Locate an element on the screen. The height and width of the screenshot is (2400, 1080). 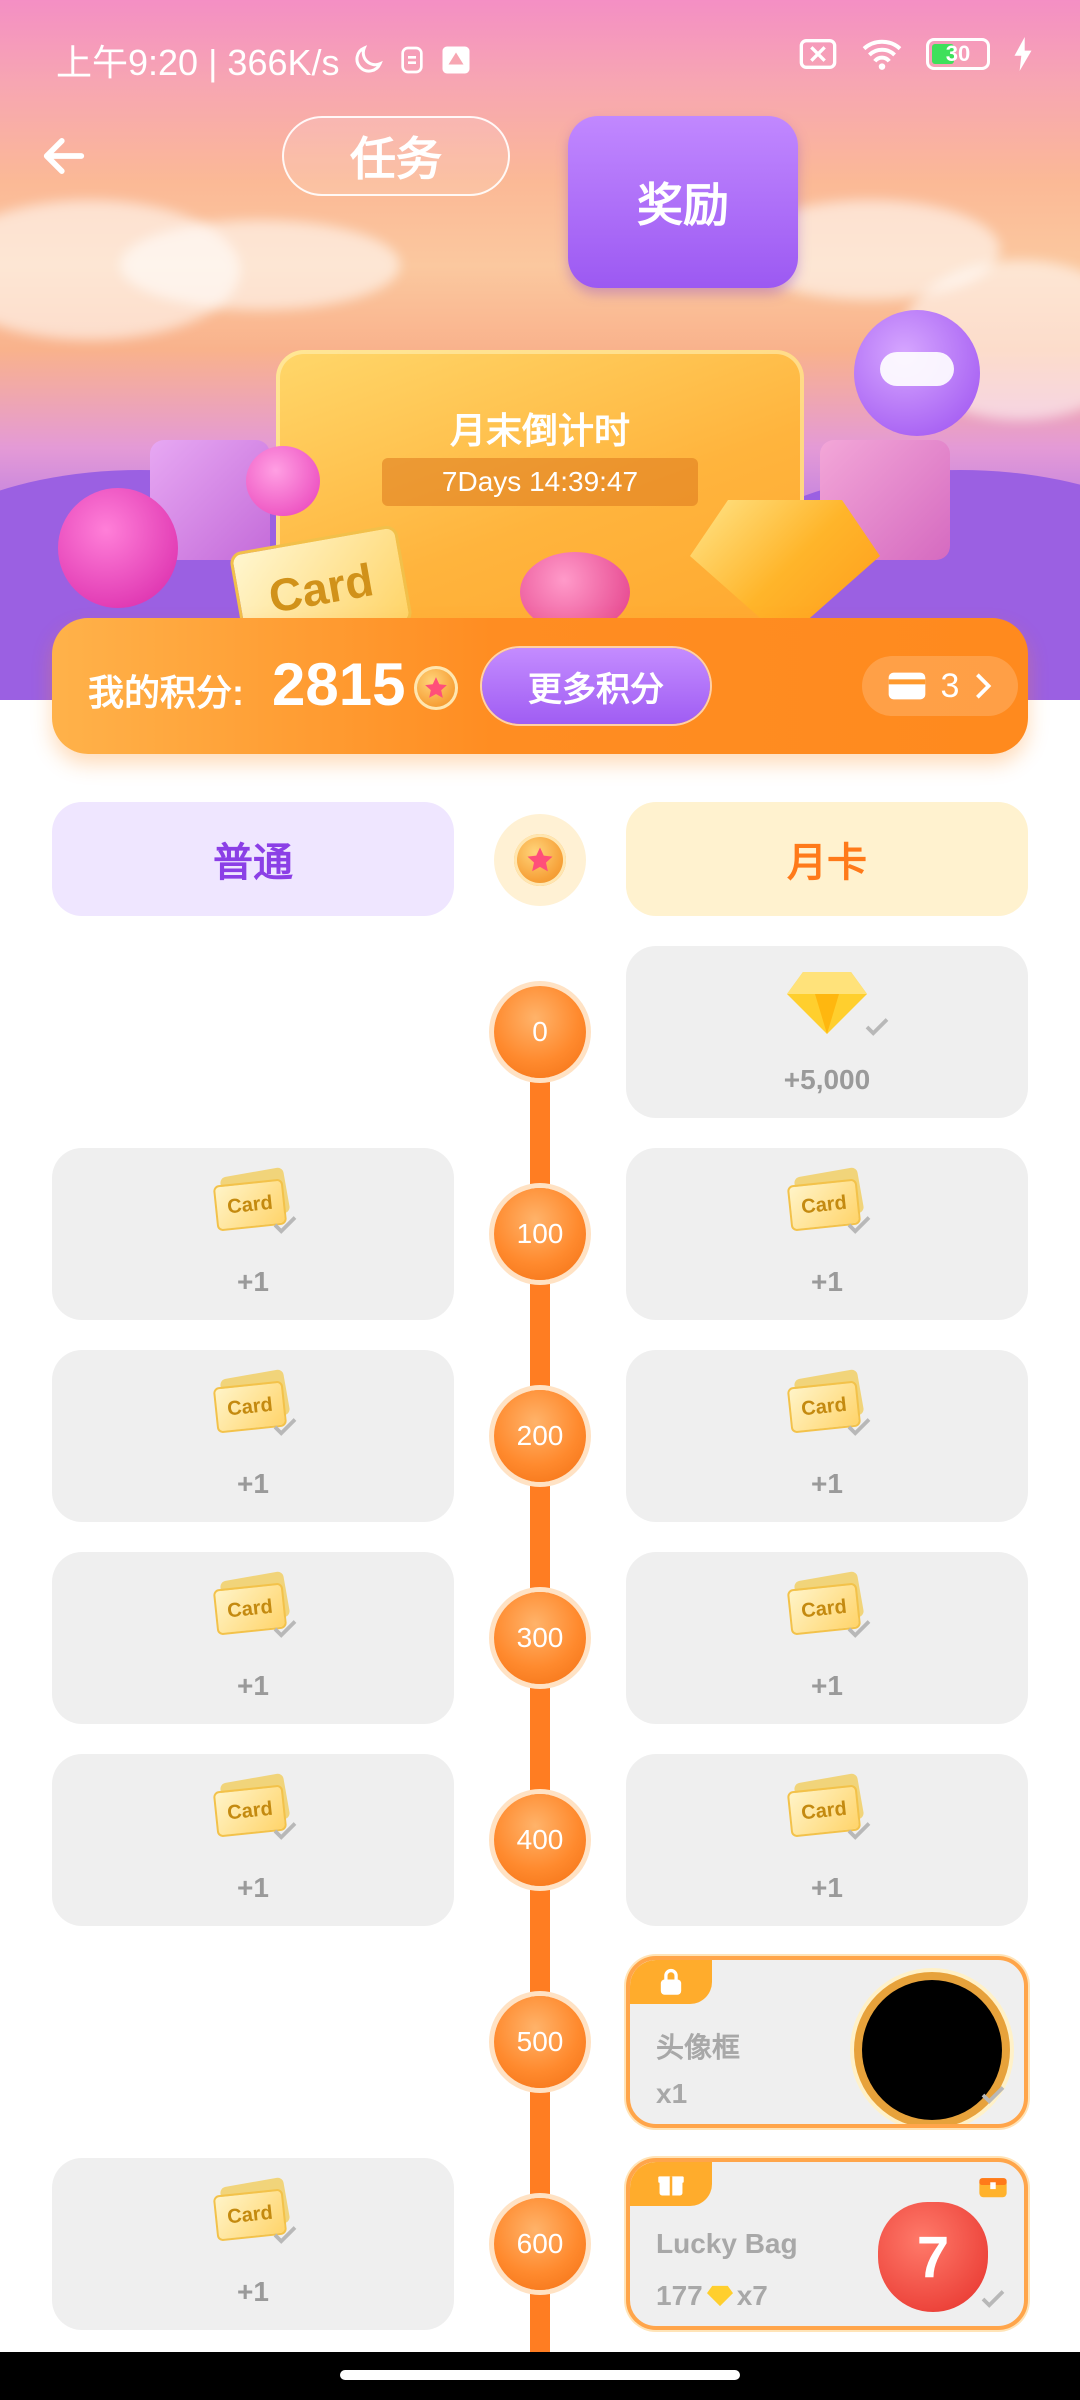
reward-card-lucky-bag: Lucky Bag 177 x7 7 is located at coordinates (827, 2244).